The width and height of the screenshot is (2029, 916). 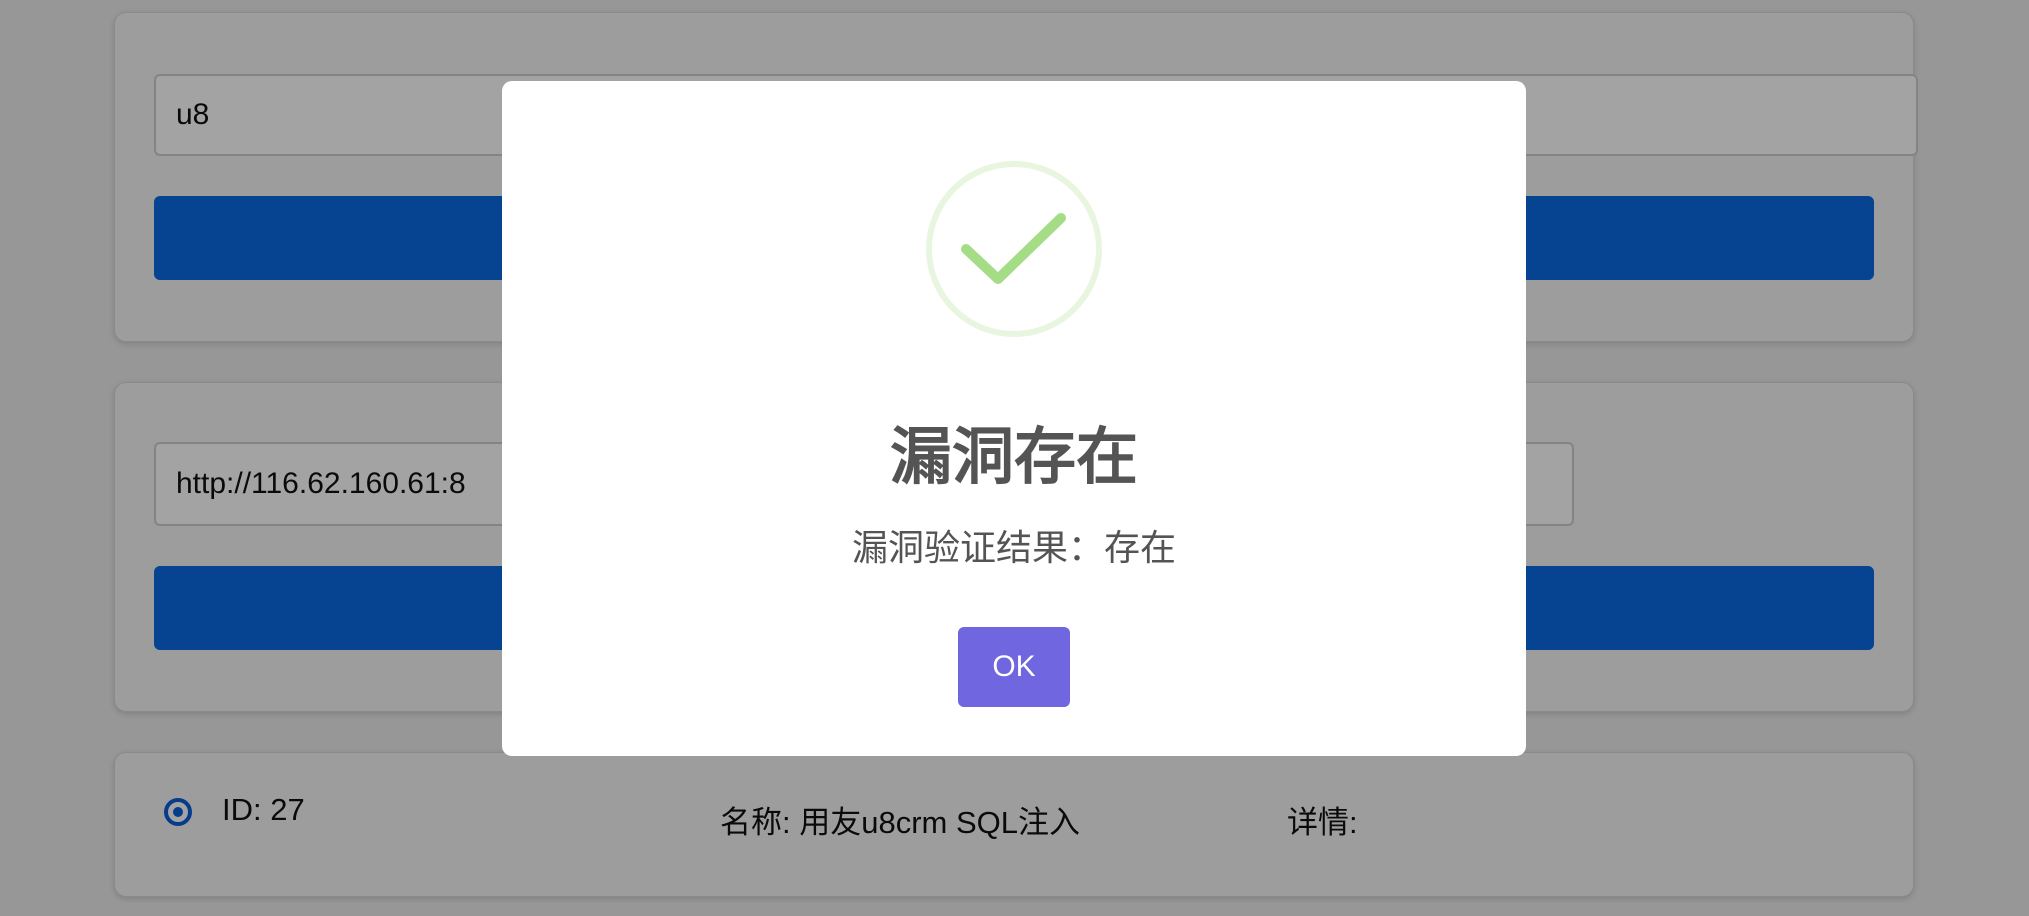 I want to click on dialog-message: 漏洞验证结果：存在, so click(x=1013, y=547).